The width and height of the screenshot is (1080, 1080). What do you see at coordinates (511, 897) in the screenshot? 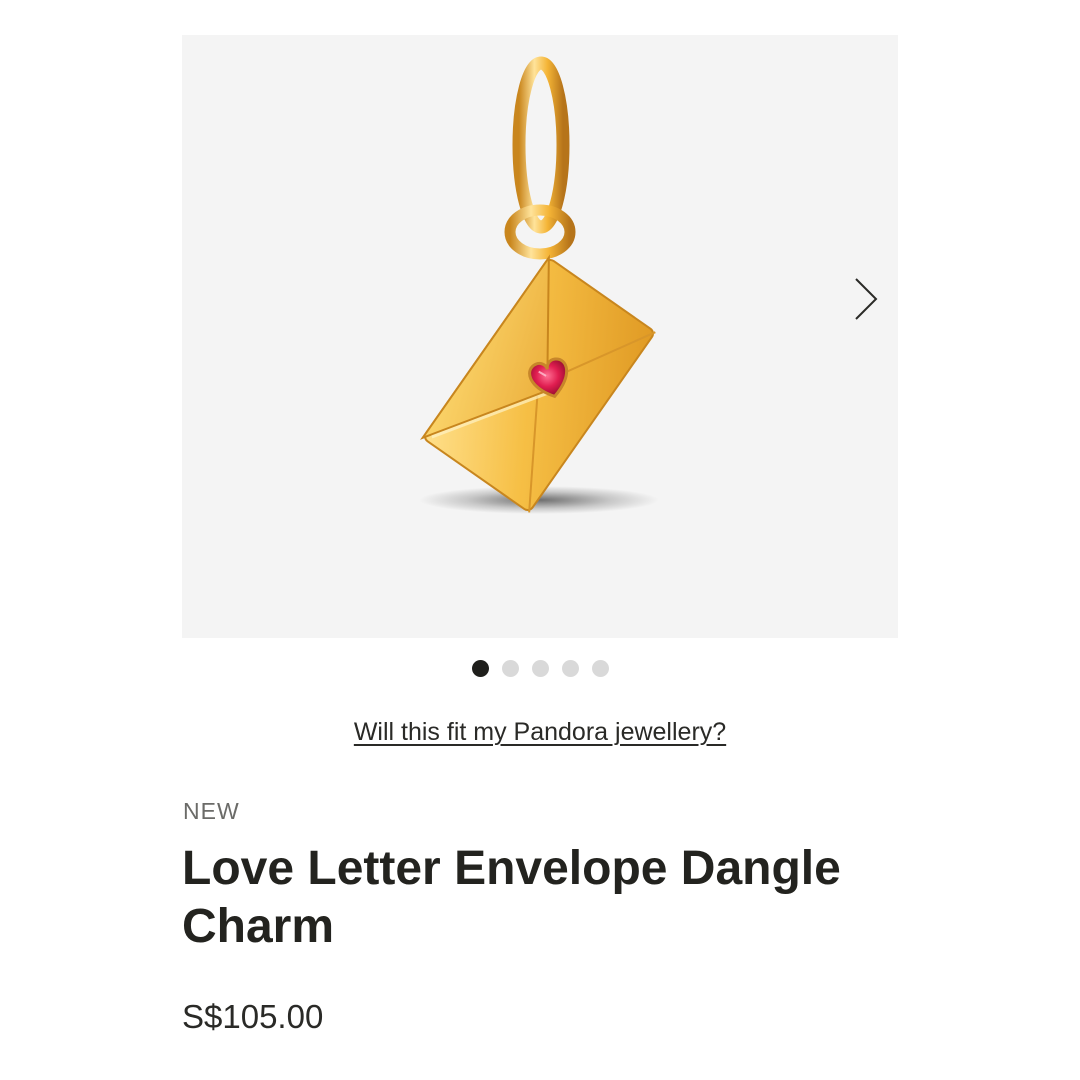
I see `product-title: Love Letter Envelope Dangle Charm` at bounding box center [511, 897].